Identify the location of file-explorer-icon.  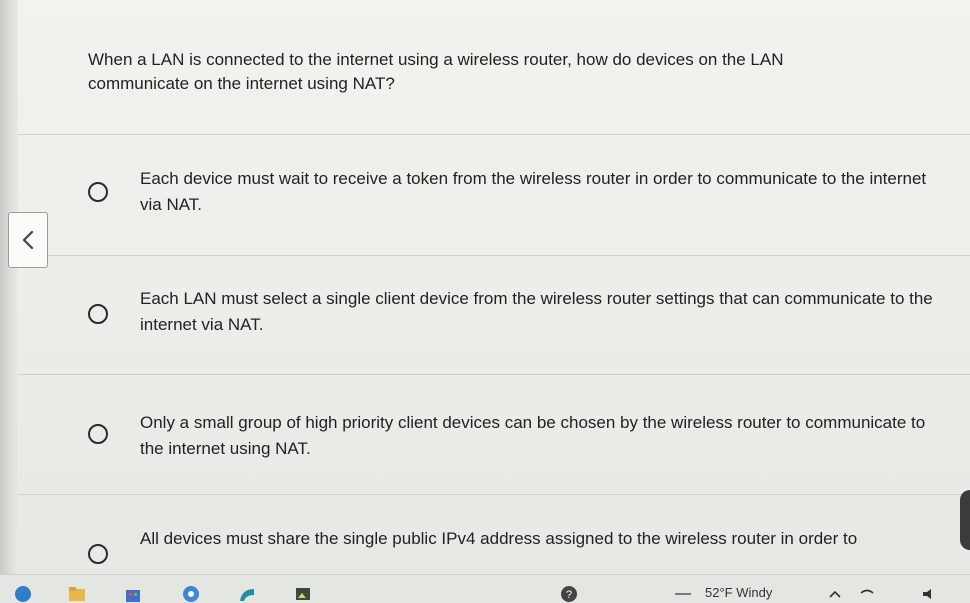
(77, 594).